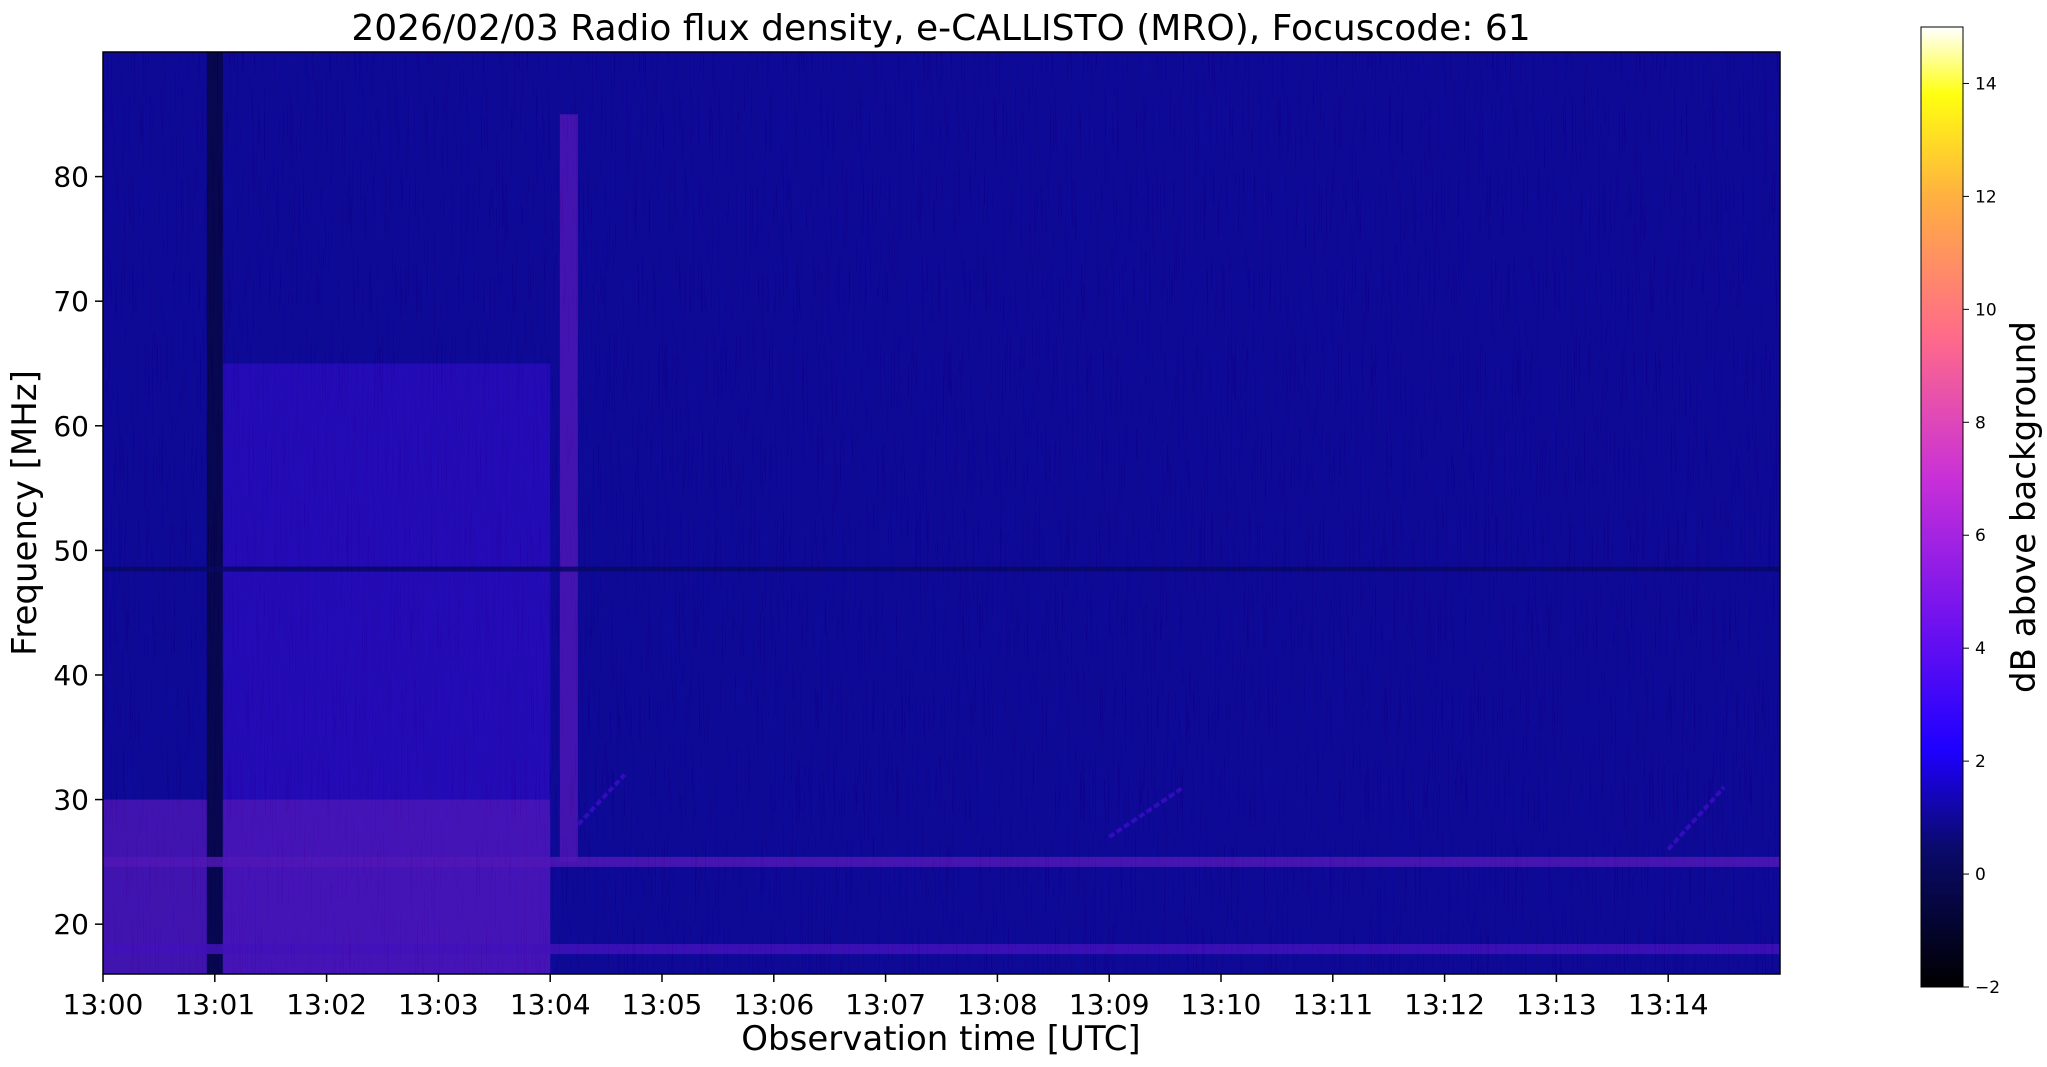 The height and width of the screenshot is (1067, 2047). I want to click on colorbar-label: dB above background, so click(2024, 507).